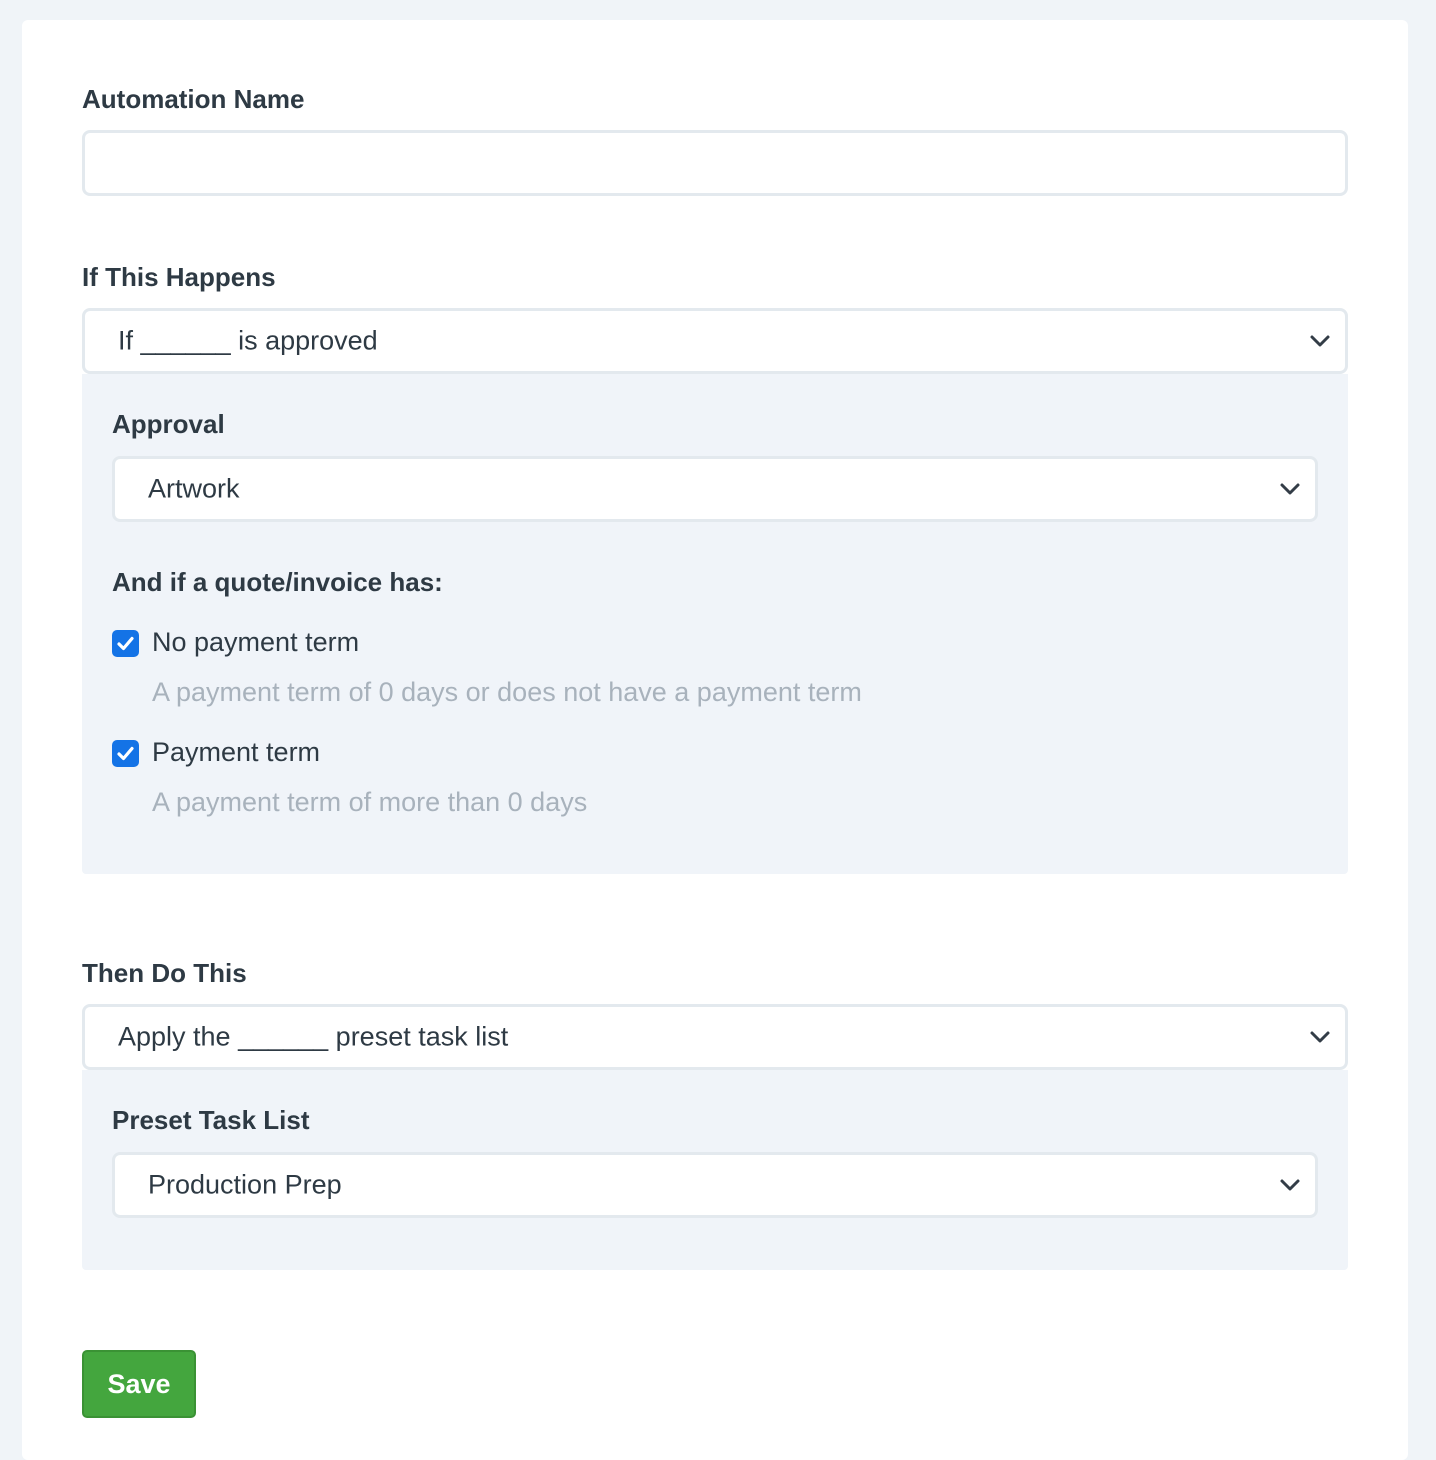 This screenshot has height=1460, width=1436. What do you see at coordinates (715, 1185) in the screenshot?
I see `preset-task-list-select: Production Prep` at bounding box center [715, 1185].